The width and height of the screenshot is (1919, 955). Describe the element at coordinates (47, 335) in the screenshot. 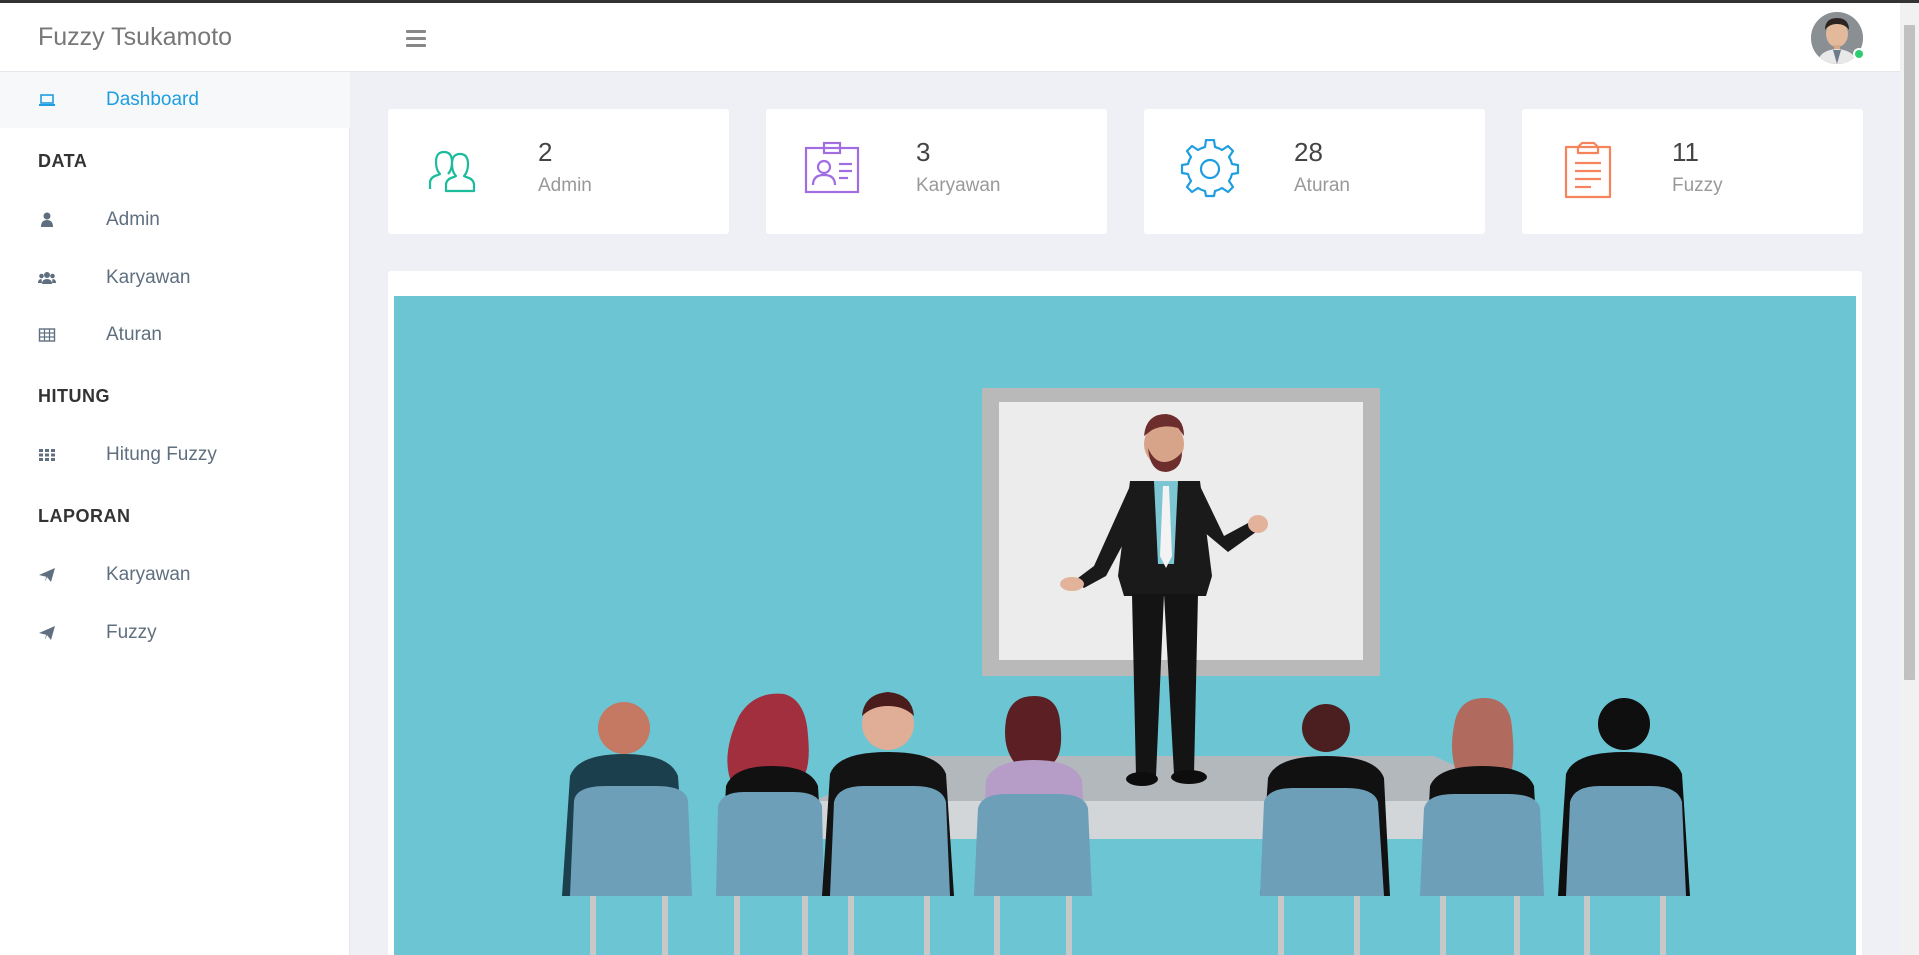

I see `table-icon` at that location.